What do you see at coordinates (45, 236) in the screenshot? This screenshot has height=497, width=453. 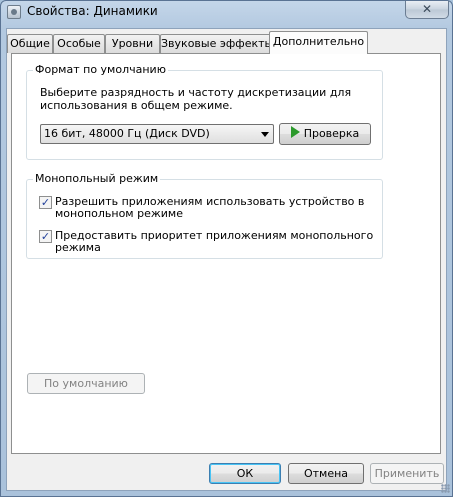 I see `exclusive-priority-checkbox: ✓` at bounding box center [45, 236].